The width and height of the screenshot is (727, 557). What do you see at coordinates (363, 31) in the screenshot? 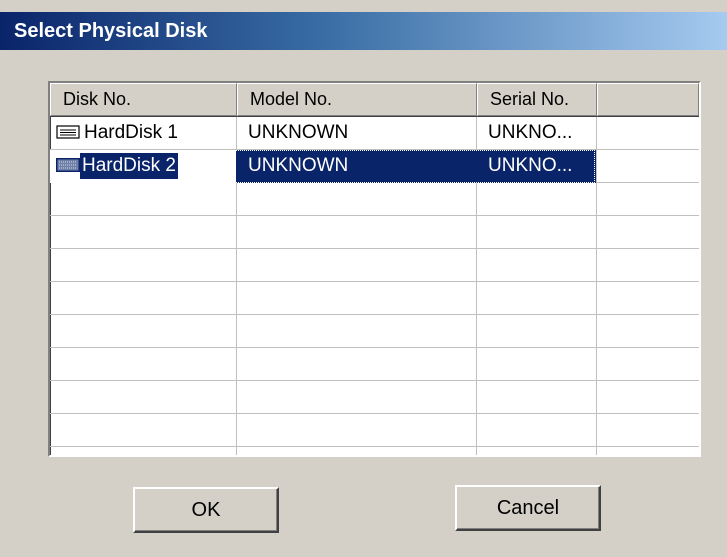
I see `title-bar: Select Physical Disk` at bounding box center [363, 31].